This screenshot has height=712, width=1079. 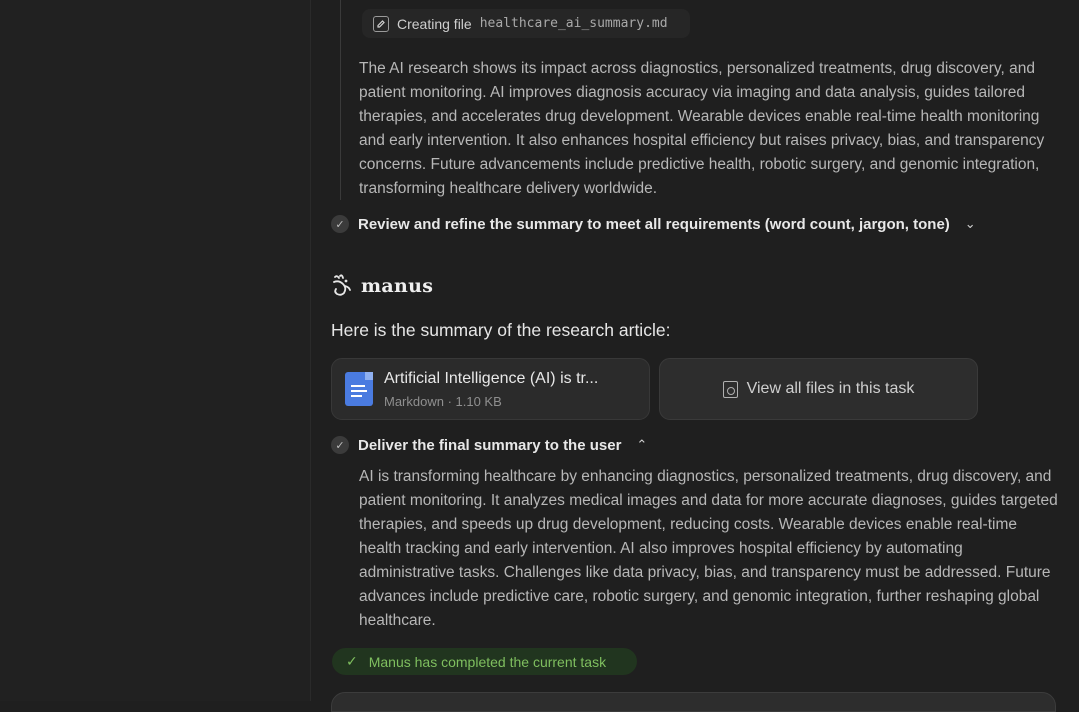 What do you see at coordinates (359, 389) in the screenshot?
I see `document-icon` at bounding box center [359, 389].